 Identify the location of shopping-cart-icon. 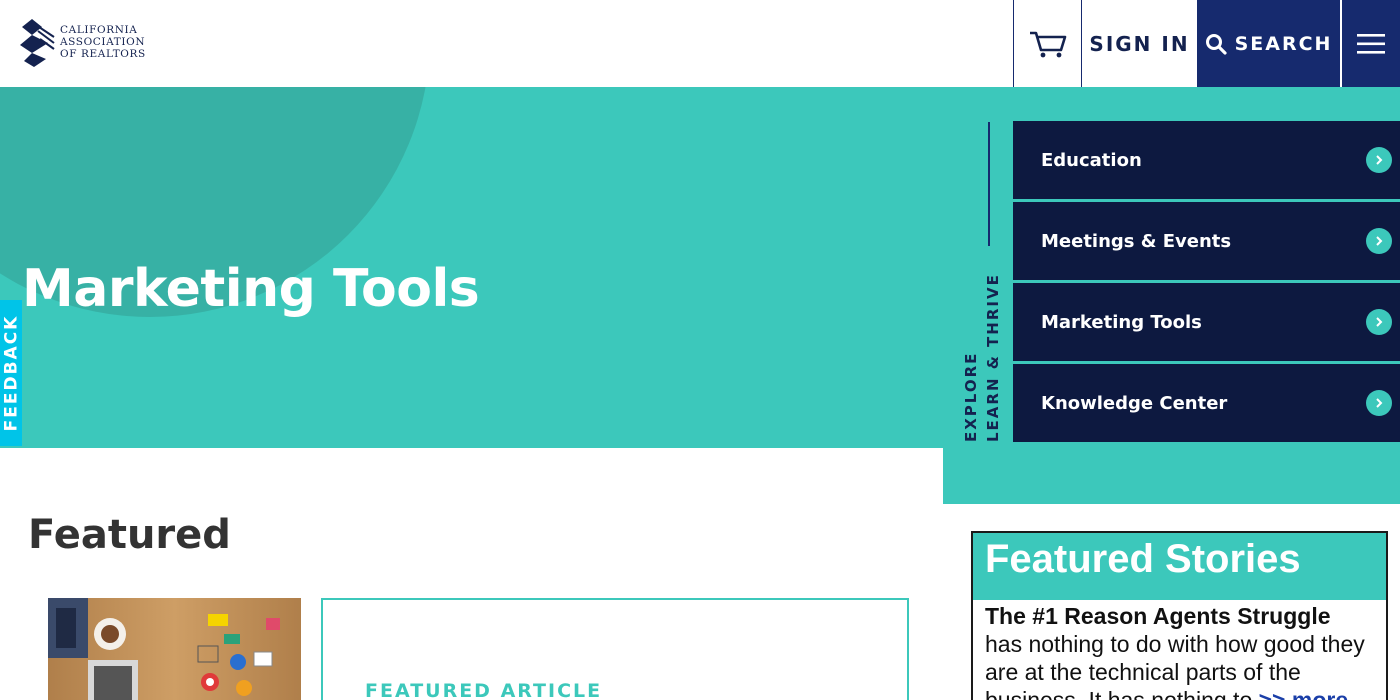
(1047, 44).